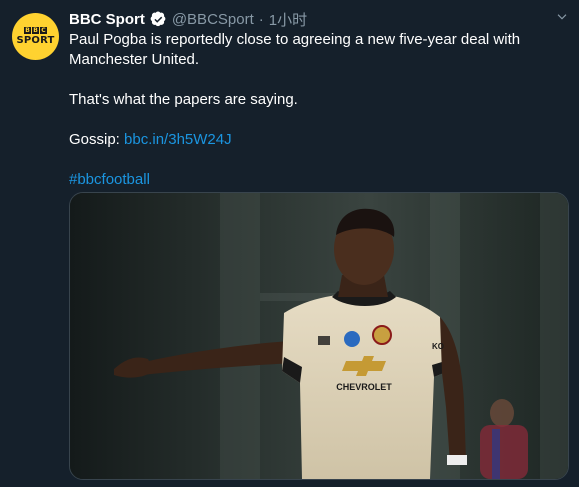 This screenshot has height=487, width=579. Describe the element at coordinates (158, 18) in the screenshot. I see `verified-badge-icon` at that location.